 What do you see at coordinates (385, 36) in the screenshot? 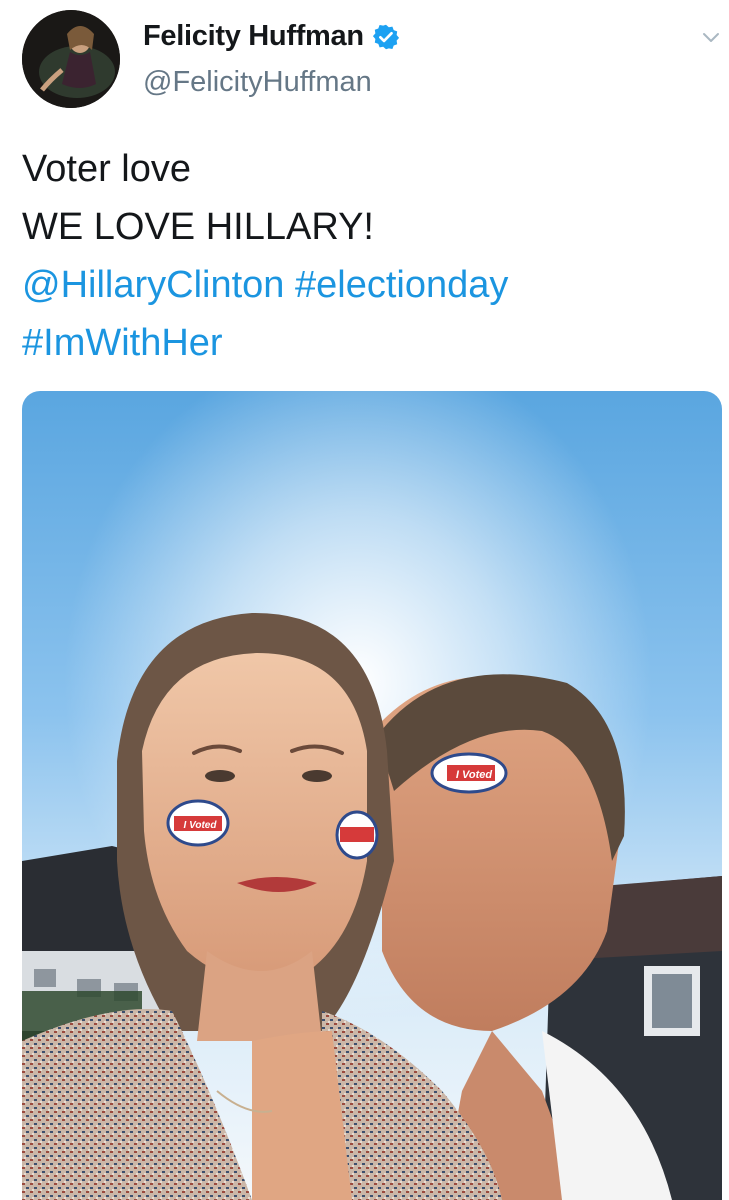
I see `verified-badge-icon` at bounding box center [385, 36].